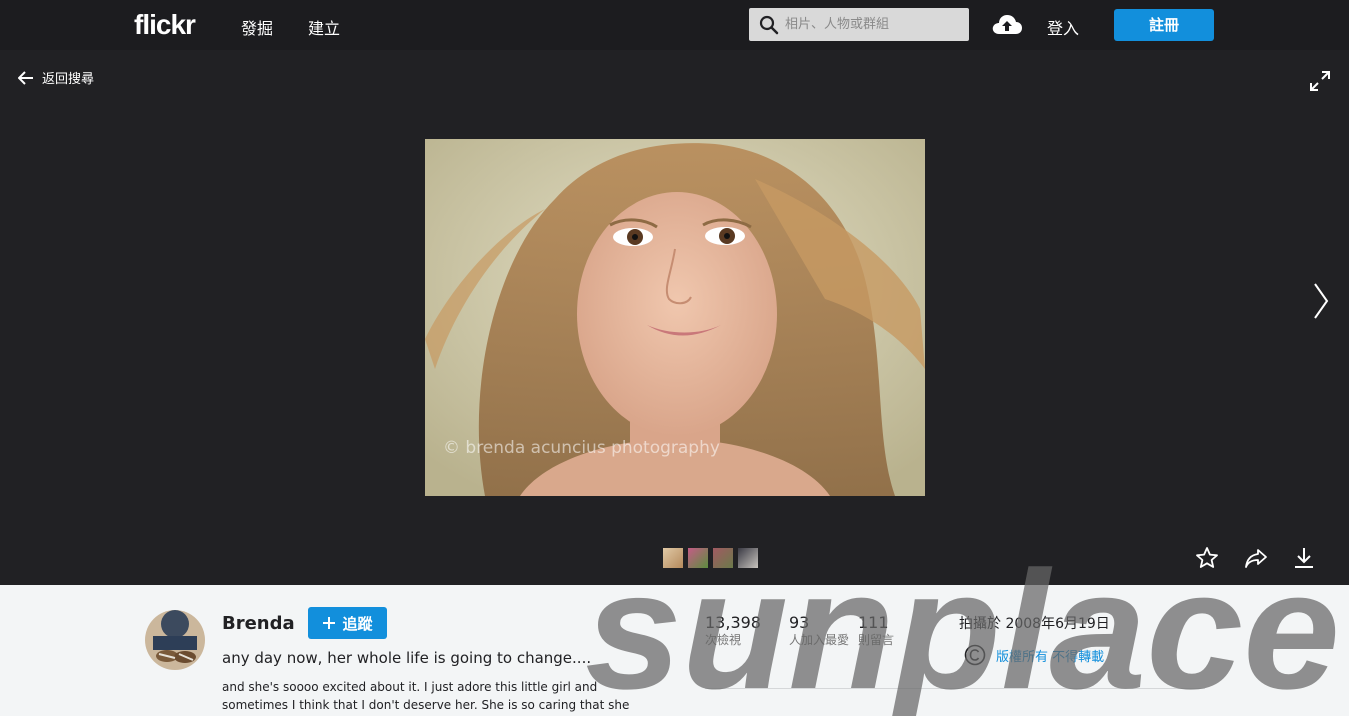 This screenshot has height=716, width=1349. I want to click on upload-cloud-icon, so click(1007, 25).